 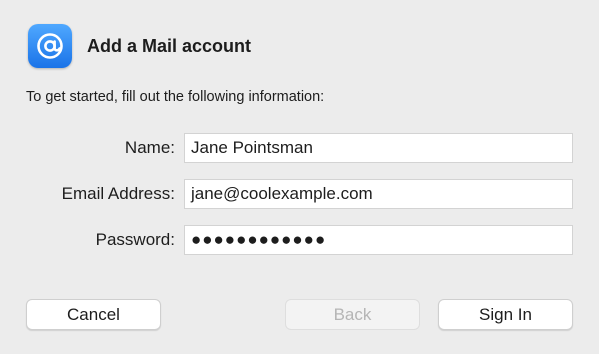 What do you see at coordinates (378, 194) in the screenshot?
I see `email-field: jane@coolexample.com` at bounding box center [378, 194].